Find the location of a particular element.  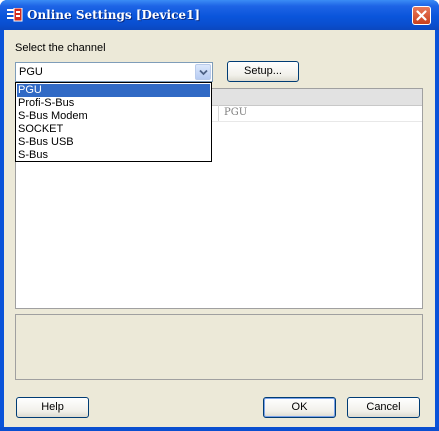

dropdown-option-socket: SOCKET is located at coordinates (113, 129).